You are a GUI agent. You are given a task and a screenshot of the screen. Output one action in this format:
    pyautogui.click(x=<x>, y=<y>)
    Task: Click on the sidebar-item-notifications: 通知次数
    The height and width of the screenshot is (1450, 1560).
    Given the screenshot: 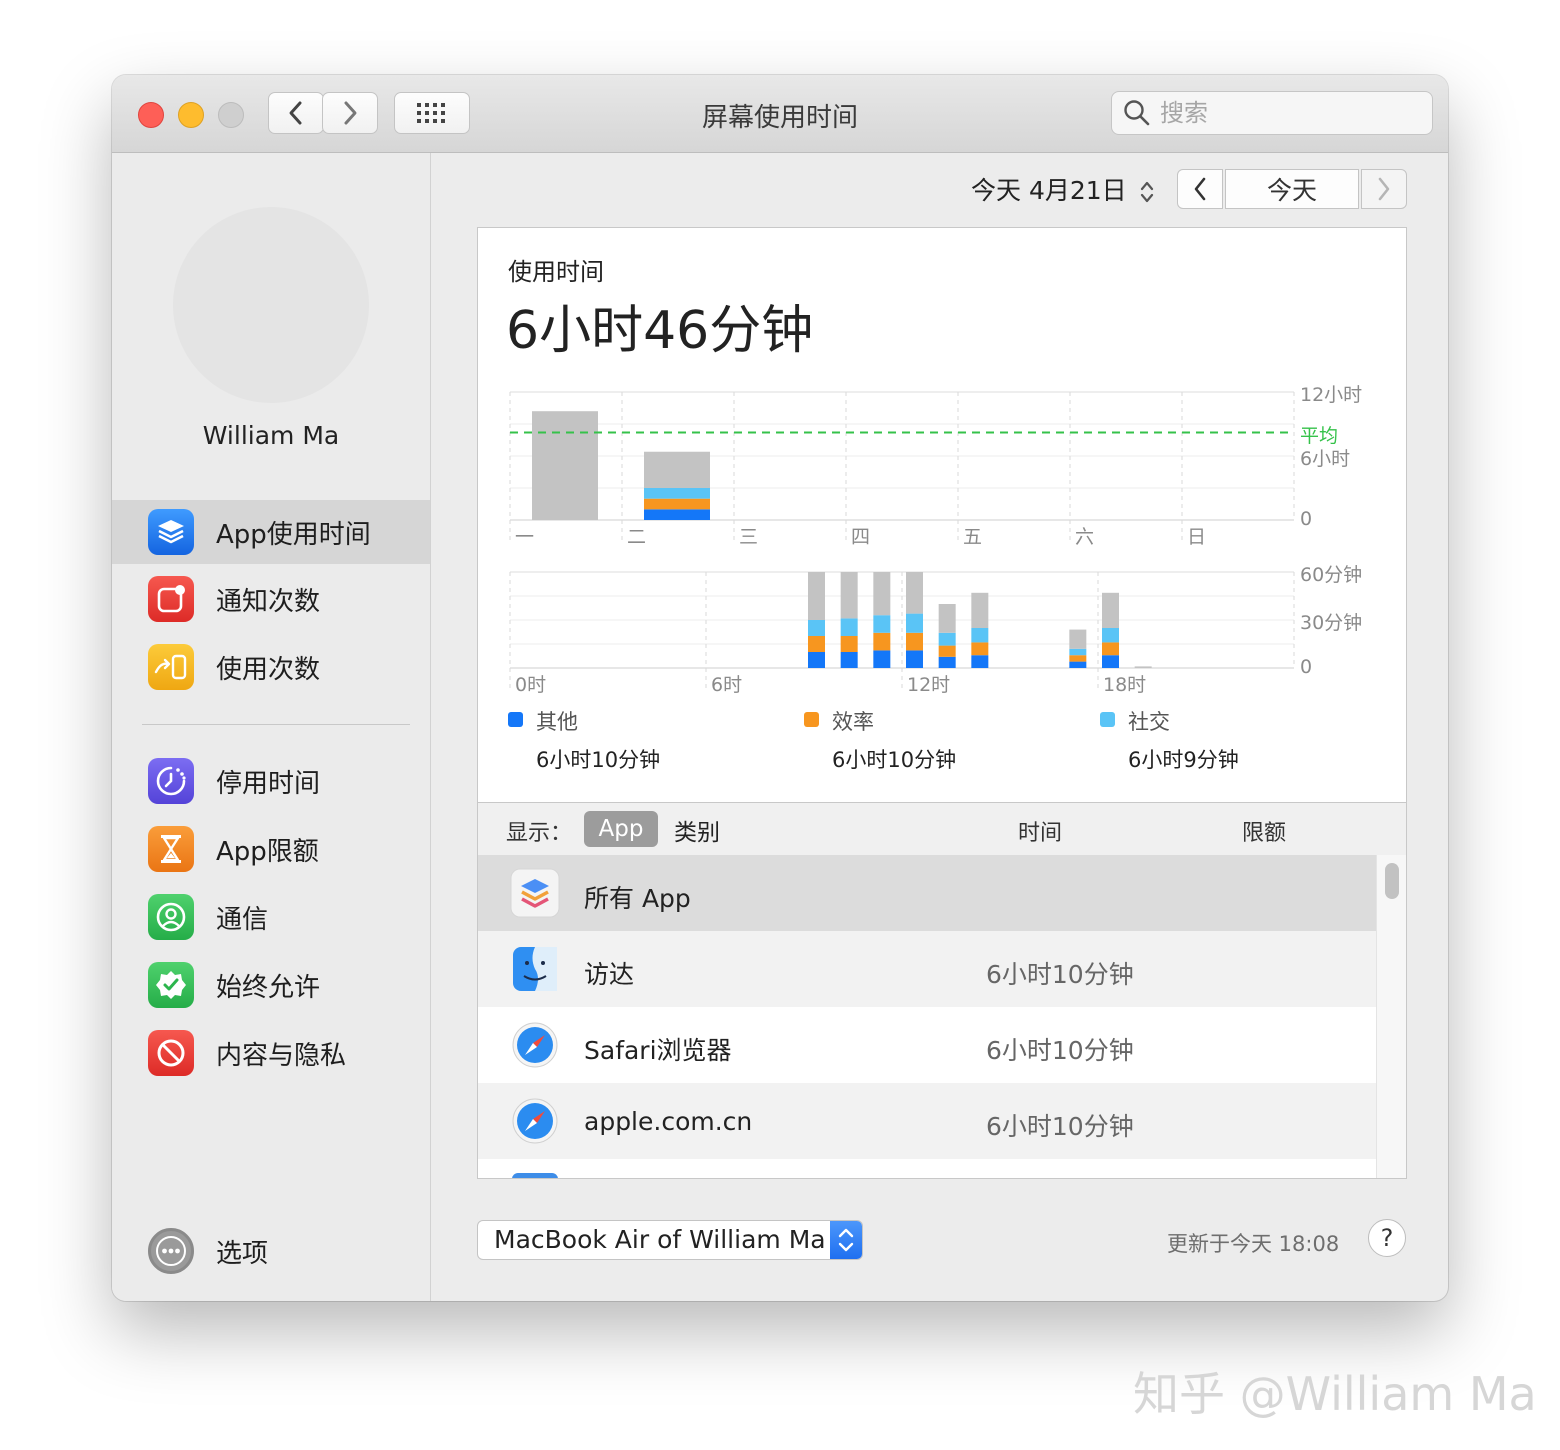 What is the action you would take?
    pyautogui.click(x=271, y=599)
    